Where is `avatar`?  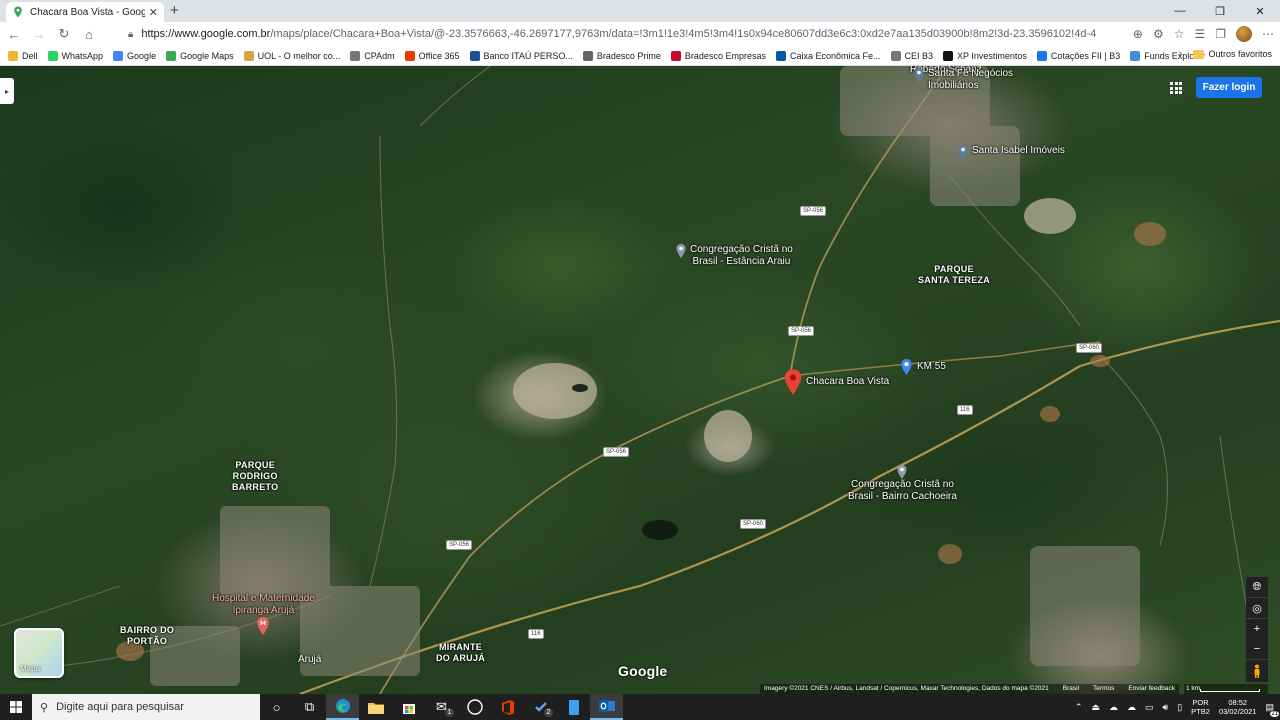
avatar is located at coordinates (1244, 34).